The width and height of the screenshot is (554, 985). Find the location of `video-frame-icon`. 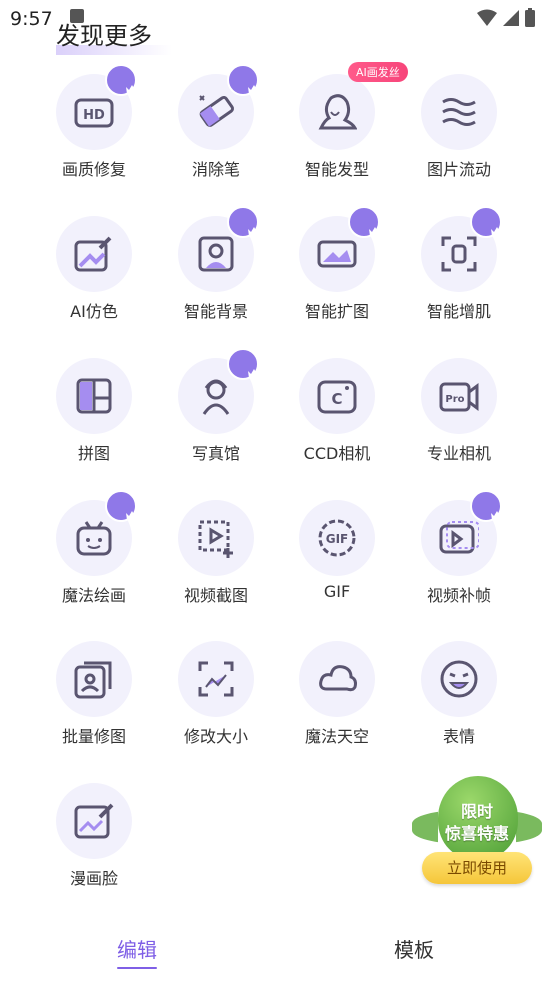

video-frame-icon is located at coordinates (459, 537).